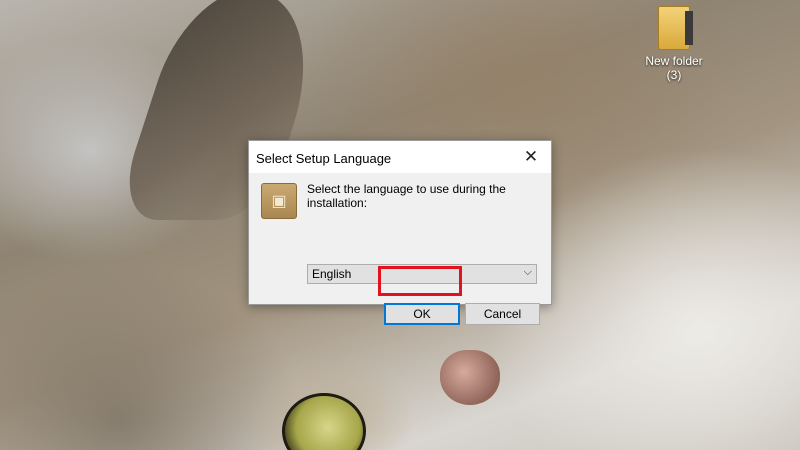 The width and height of the screenshot is (800, 450). What do you see at coordinates (527, 272) in the screenshot?
I see `chevron-down-icon: ⌵` at bounding box center [527, 272].